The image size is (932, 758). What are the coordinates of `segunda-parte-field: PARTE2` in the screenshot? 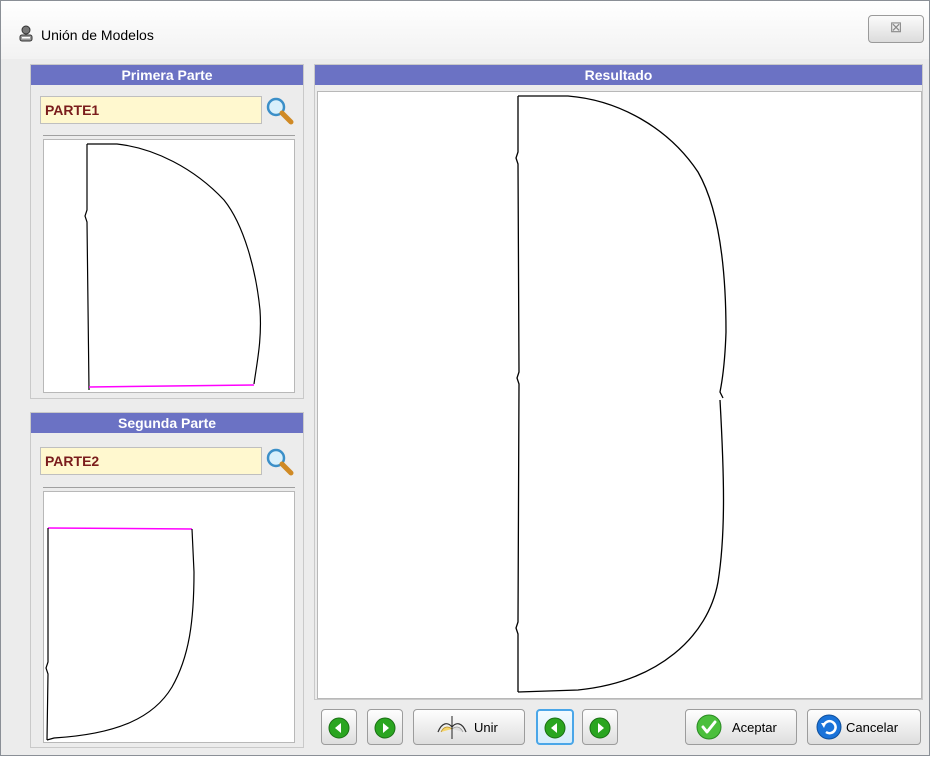 It's located at (151, 461).